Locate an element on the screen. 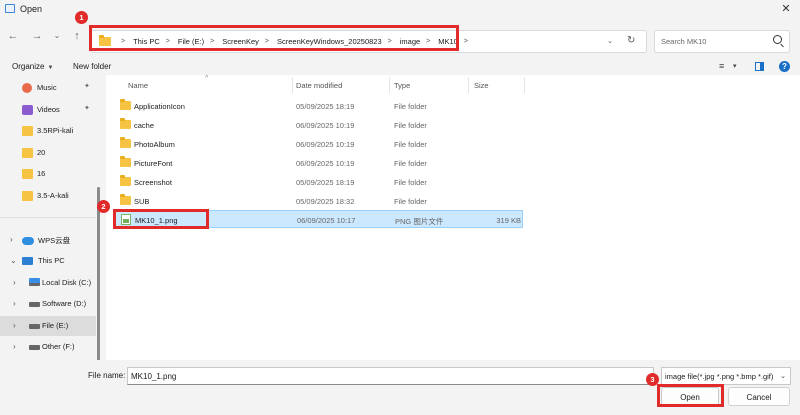 The image size is (800, 415). search-input: Search MK10 is located at coordinates (722, 41).